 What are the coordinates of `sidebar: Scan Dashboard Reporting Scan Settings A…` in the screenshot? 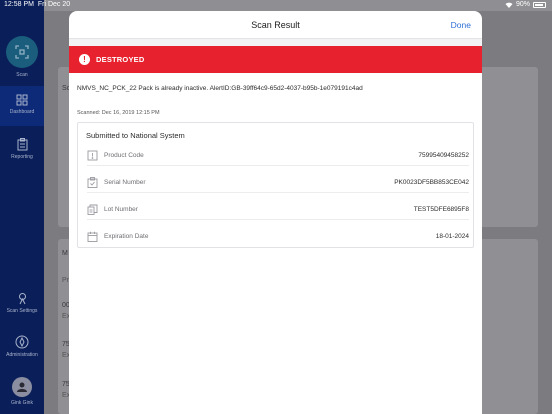 It's located at (22, 207).